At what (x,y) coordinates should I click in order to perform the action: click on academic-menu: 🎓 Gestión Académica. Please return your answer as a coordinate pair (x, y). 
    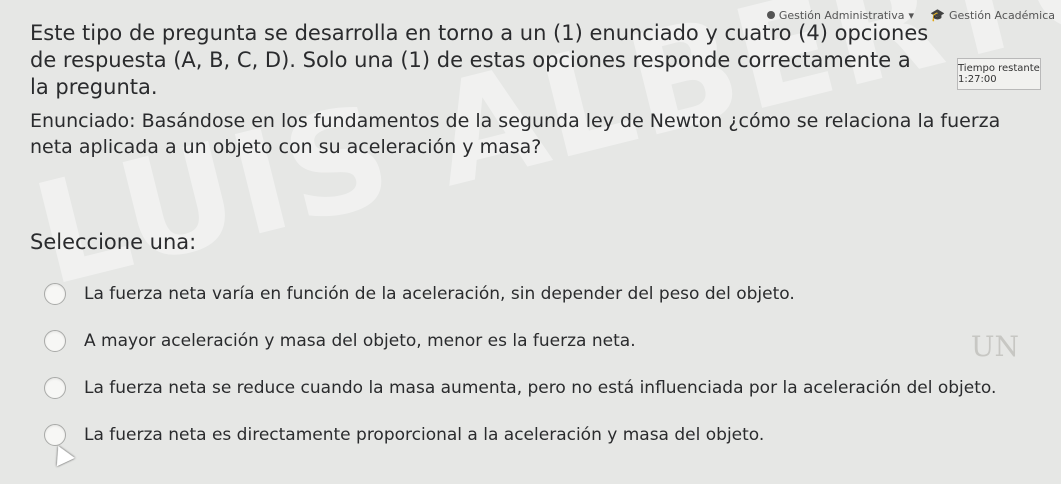
    Looking at the image, I should click on (992, 15).